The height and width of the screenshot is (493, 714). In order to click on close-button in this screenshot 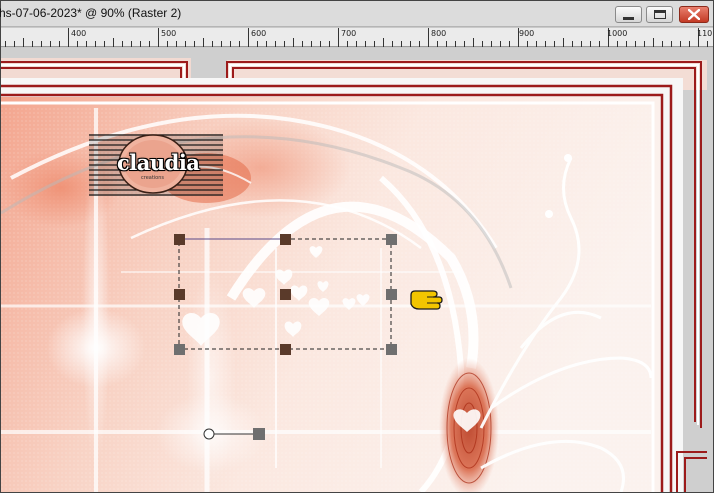, I will do `click(694, 14)`.